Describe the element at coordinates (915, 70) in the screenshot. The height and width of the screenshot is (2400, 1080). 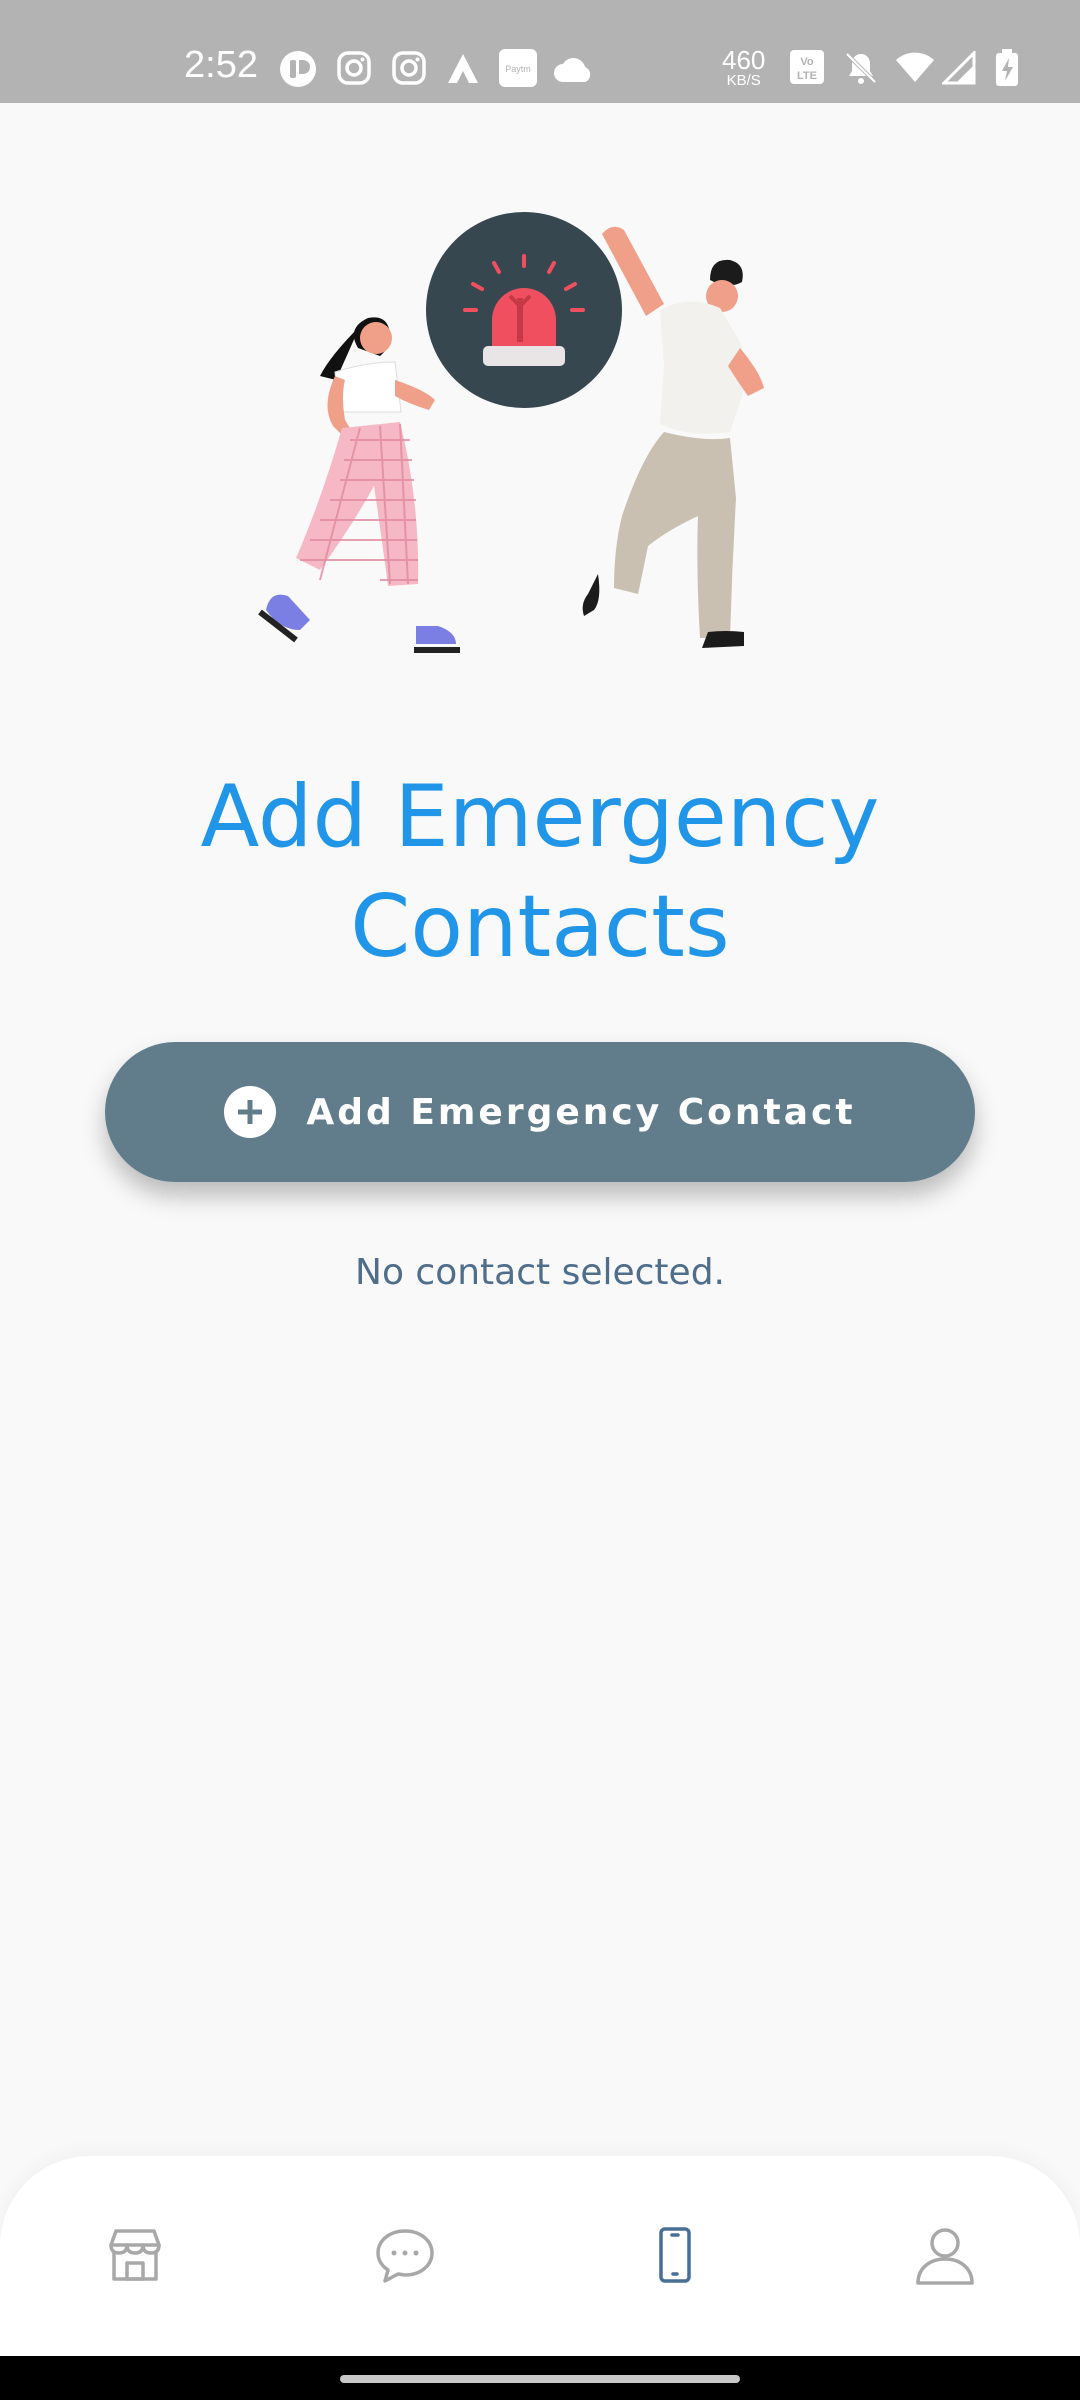
I see `wifi-icon` at that location.